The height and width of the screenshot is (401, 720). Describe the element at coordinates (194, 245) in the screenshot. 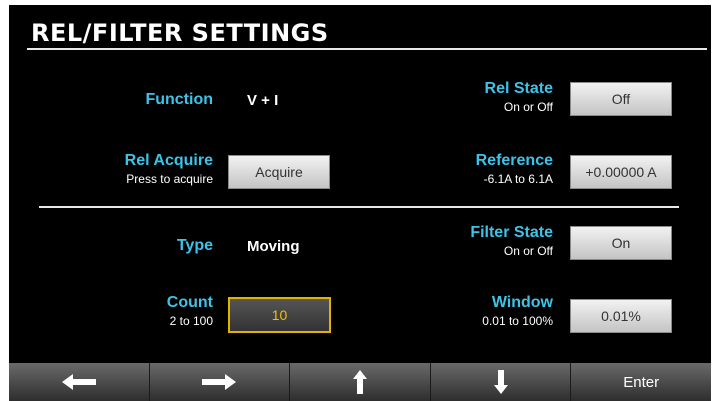

I see `type-label: Type` at that location.